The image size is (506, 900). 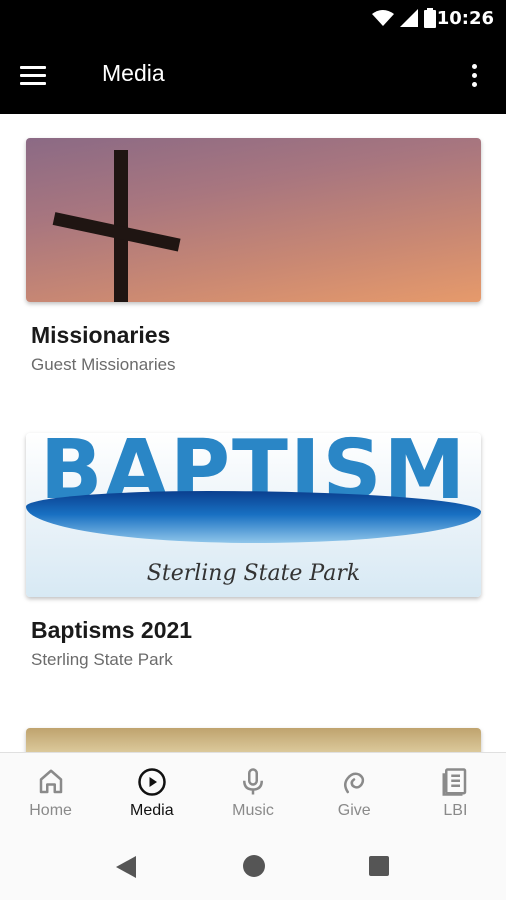 I want to click on home-button-icon, so click(x=254, y=866).